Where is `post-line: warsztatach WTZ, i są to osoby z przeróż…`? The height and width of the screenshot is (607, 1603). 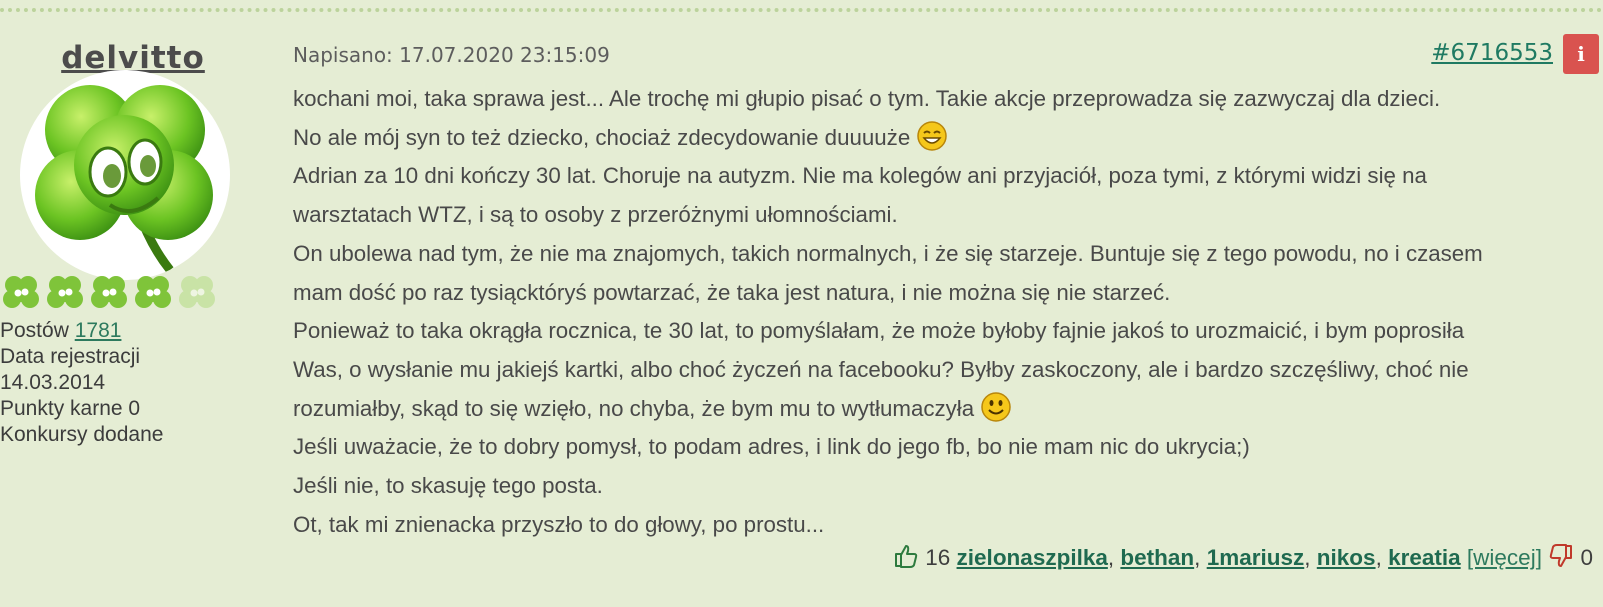 post-line: warsztatach WTZ, i są to osoby z przeróż… is located at coordinates (595, 215).